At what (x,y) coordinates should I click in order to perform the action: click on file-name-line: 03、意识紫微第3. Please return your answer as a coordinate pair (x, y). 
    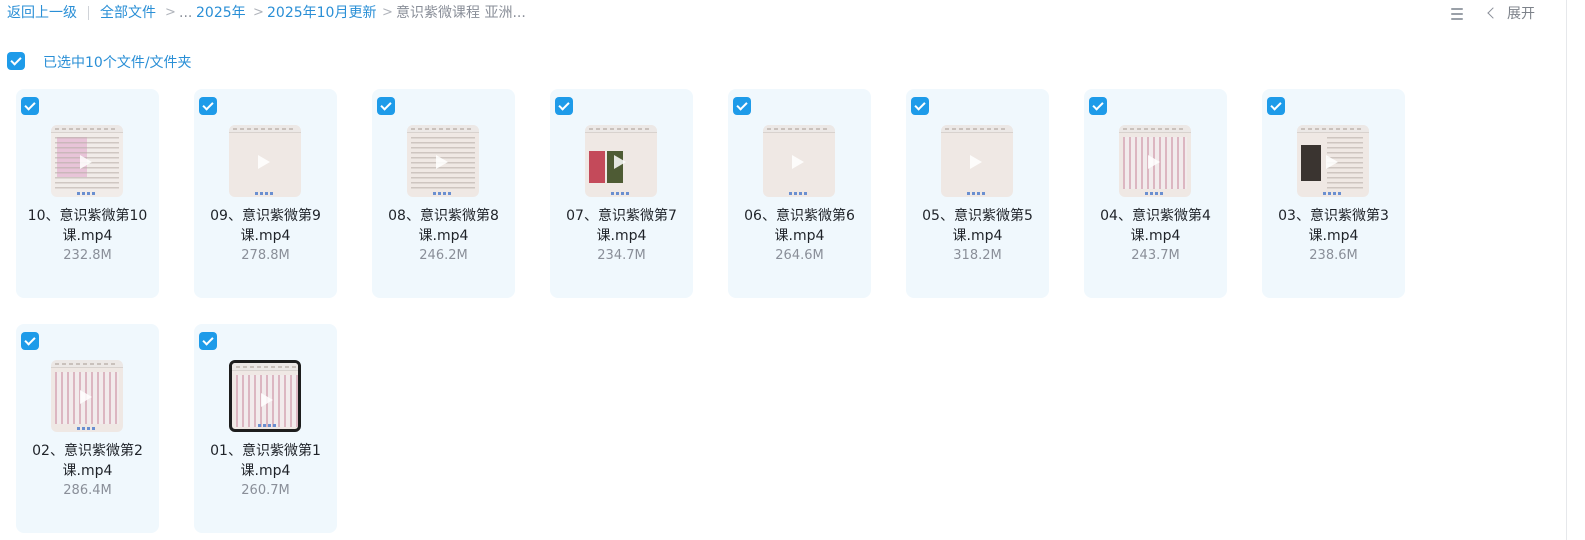
    Looking at the image, I should click on (1333, 216).